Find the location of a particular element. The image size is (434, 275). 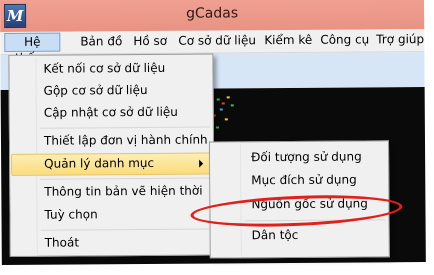

menu-item-label: Quản lý danh mục is located at coordinates (99, 163).